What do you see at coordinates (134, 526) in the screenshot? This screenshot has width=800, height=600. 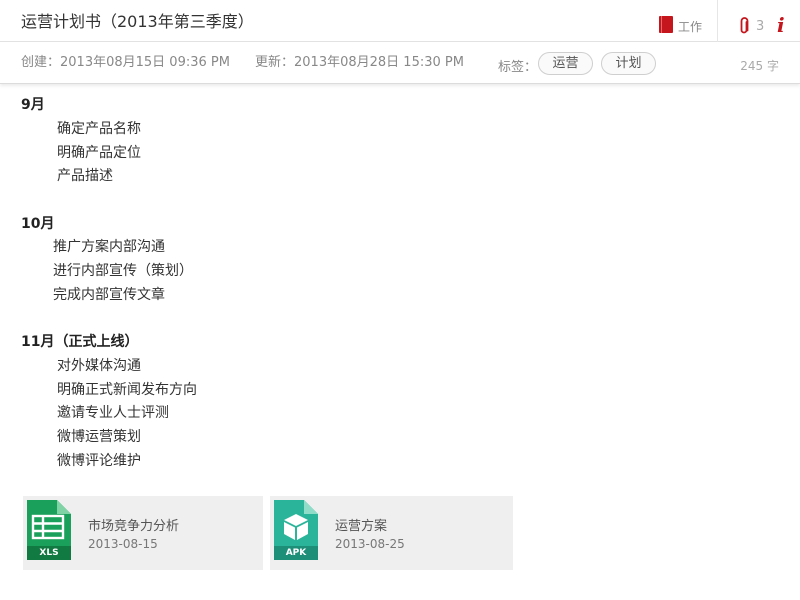 I see `attachment-name: 市场竞争力分析` at bounding box center [134, 526].